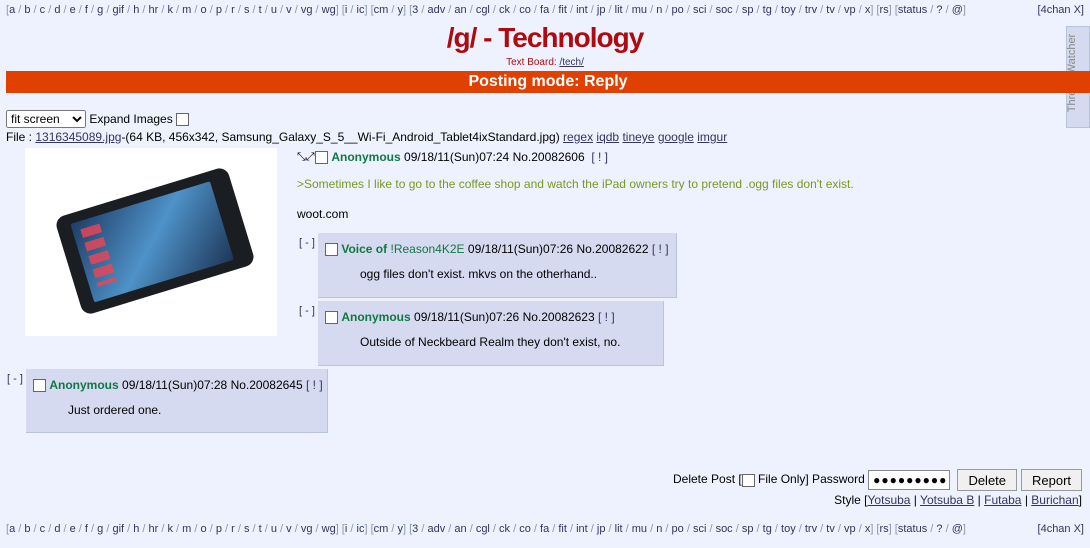  Describe the element at coordinates (78, 137) in the screenshot. I see `file-link: 1316345089.jpg` at that location.